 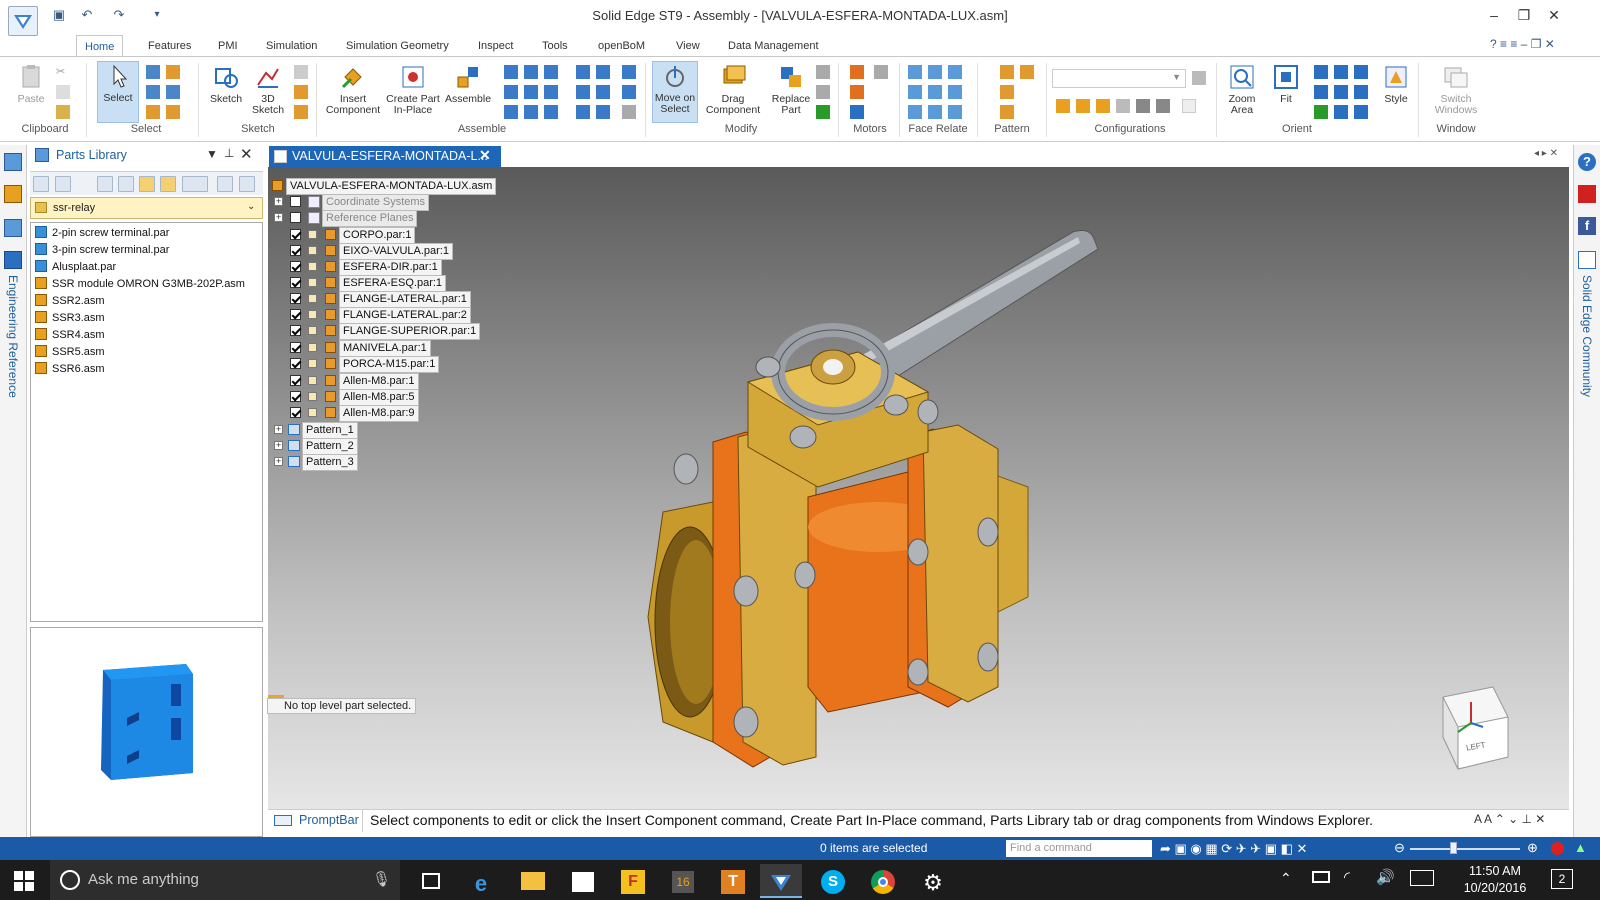 What do you see at coordinates (583, 881) in the screenshot?
I see `store-icon` at bounding box center [583, 881].